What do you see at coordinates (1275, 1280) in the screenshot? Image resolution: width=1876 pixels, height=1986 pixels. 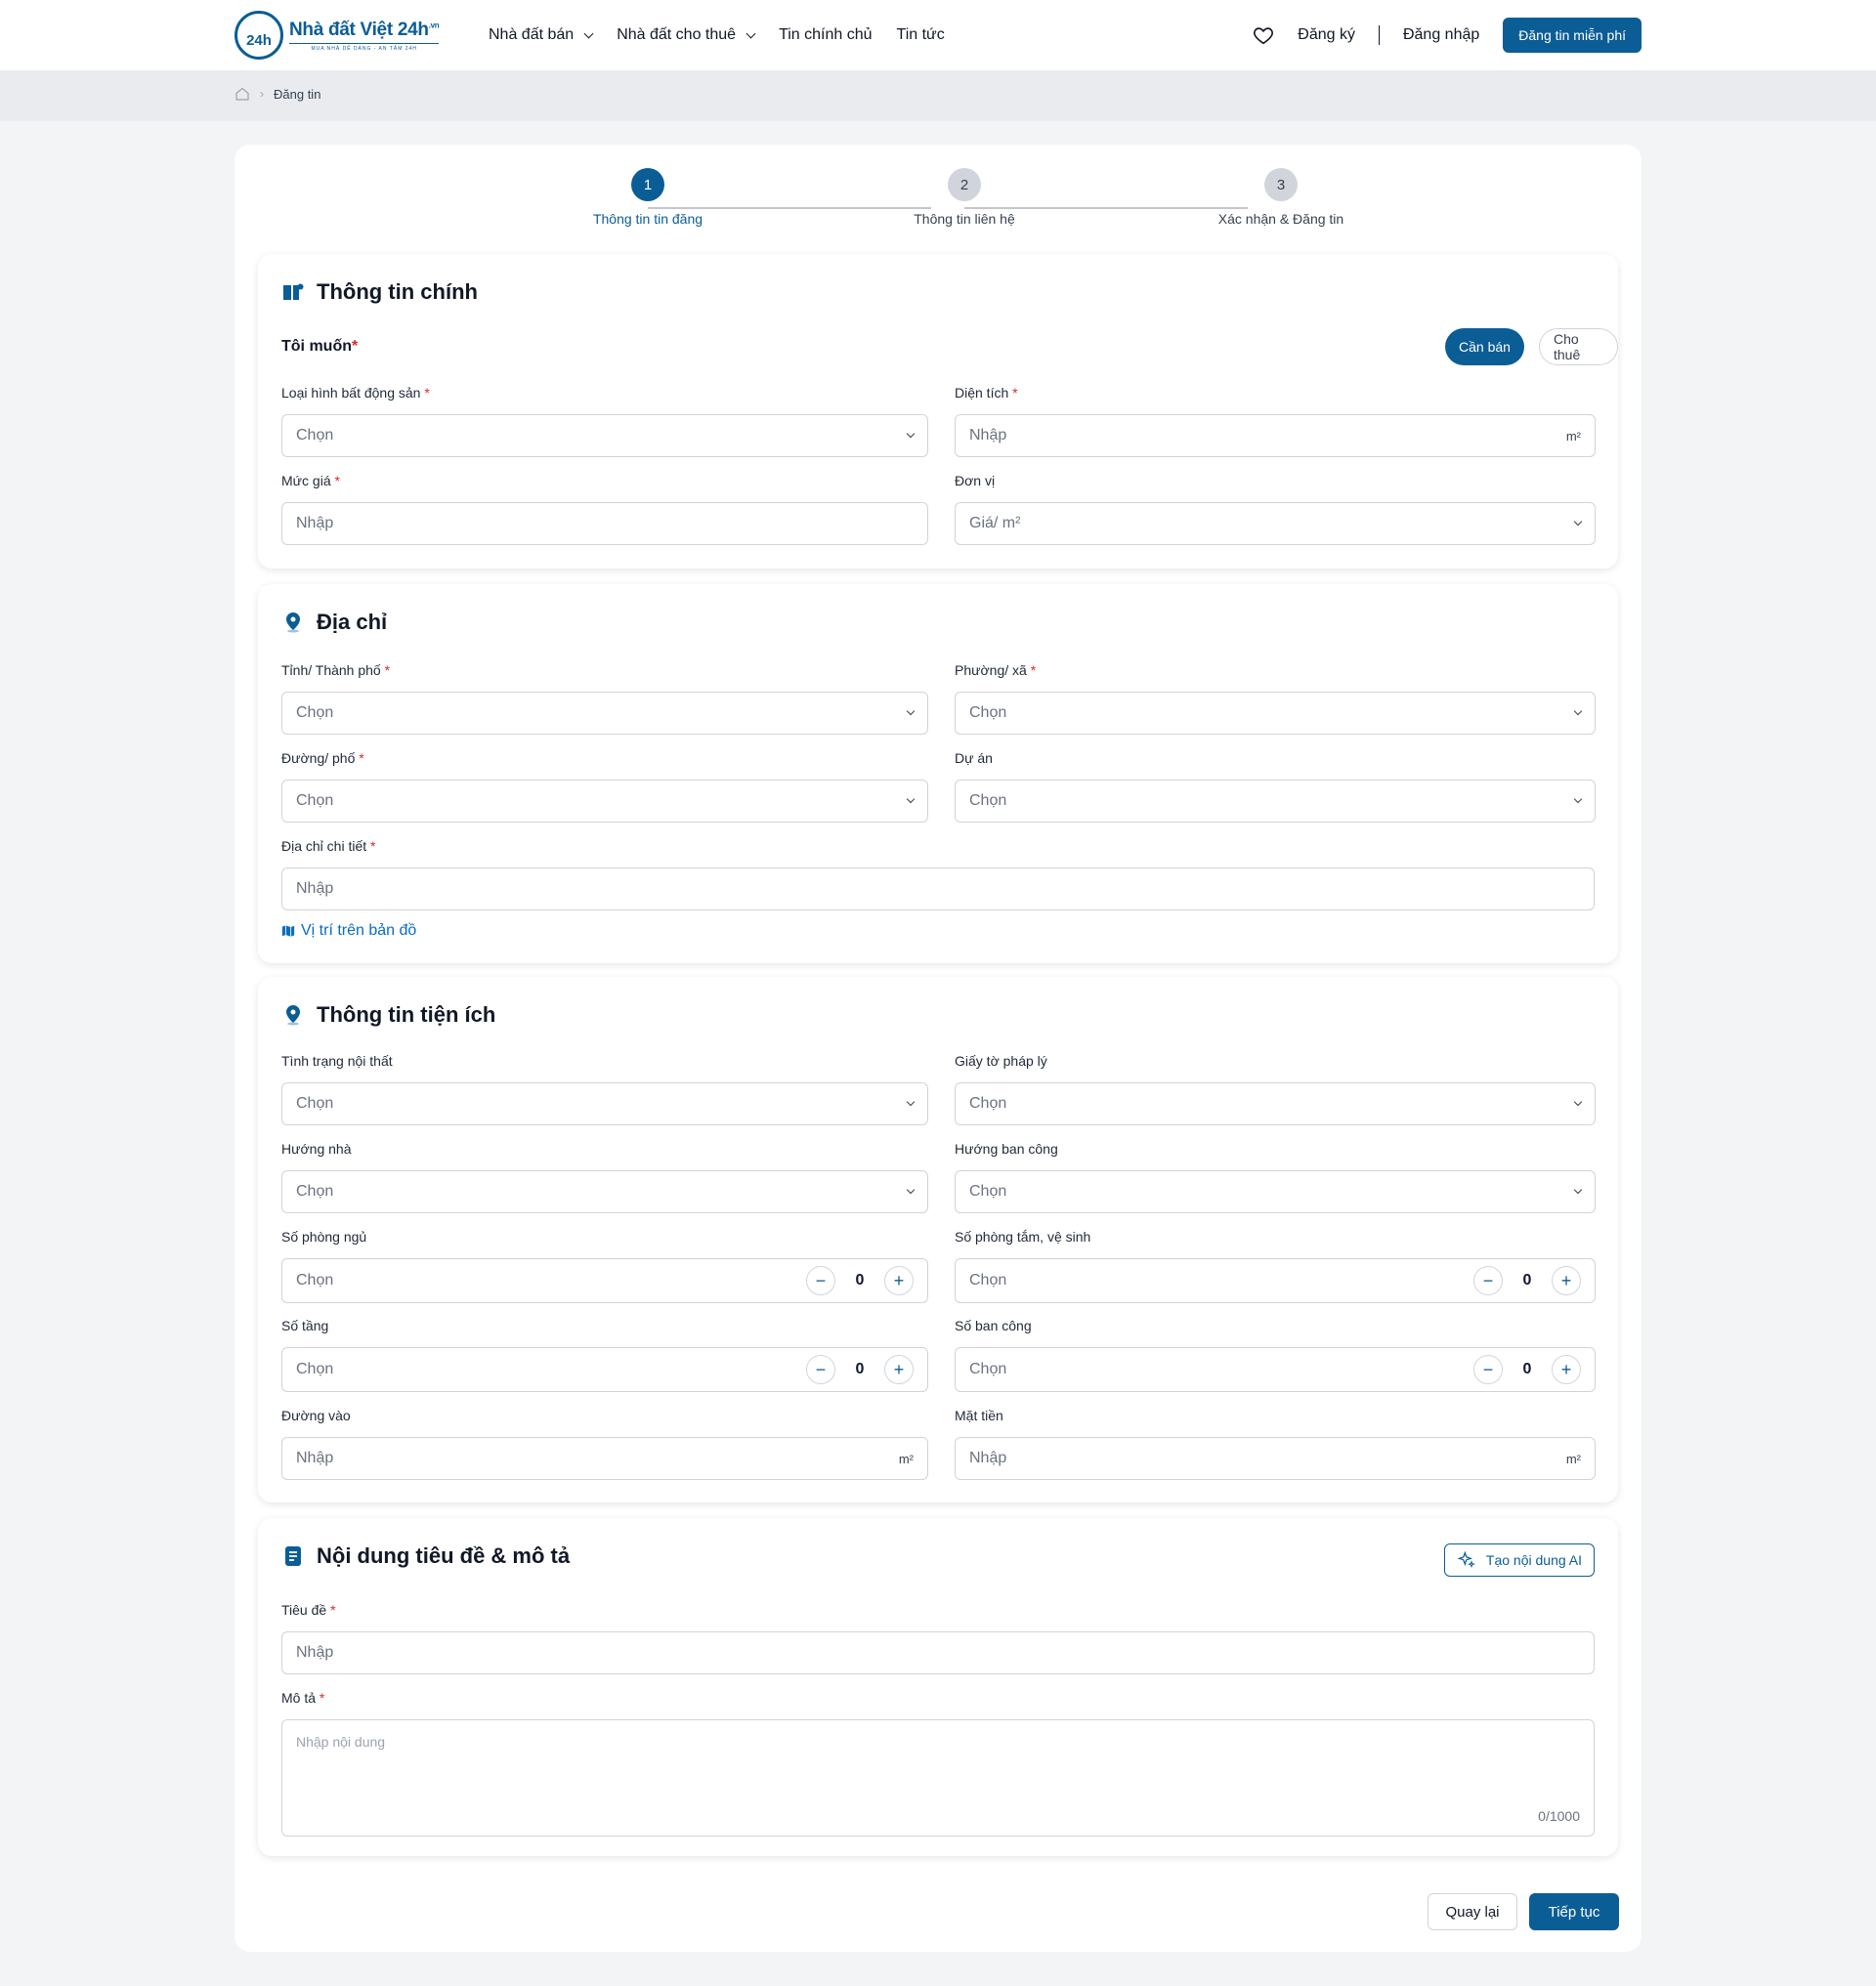 I see `bathrooms-stepper: Chọn −0 +` at bounding box center [1275, 1280].